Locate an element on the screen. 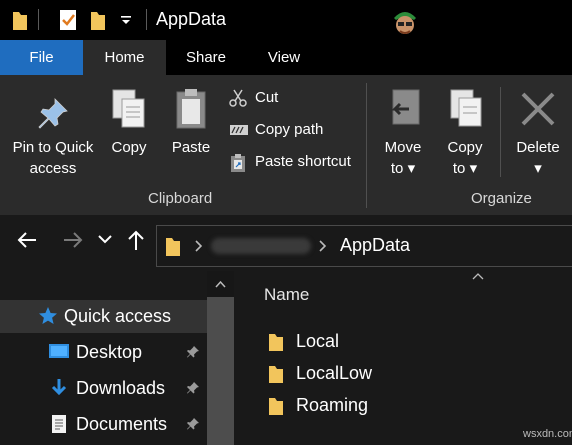 This screenshot has height=445, width=572. nav-item-desktop: Desktop is located at coordinates (103, 352).